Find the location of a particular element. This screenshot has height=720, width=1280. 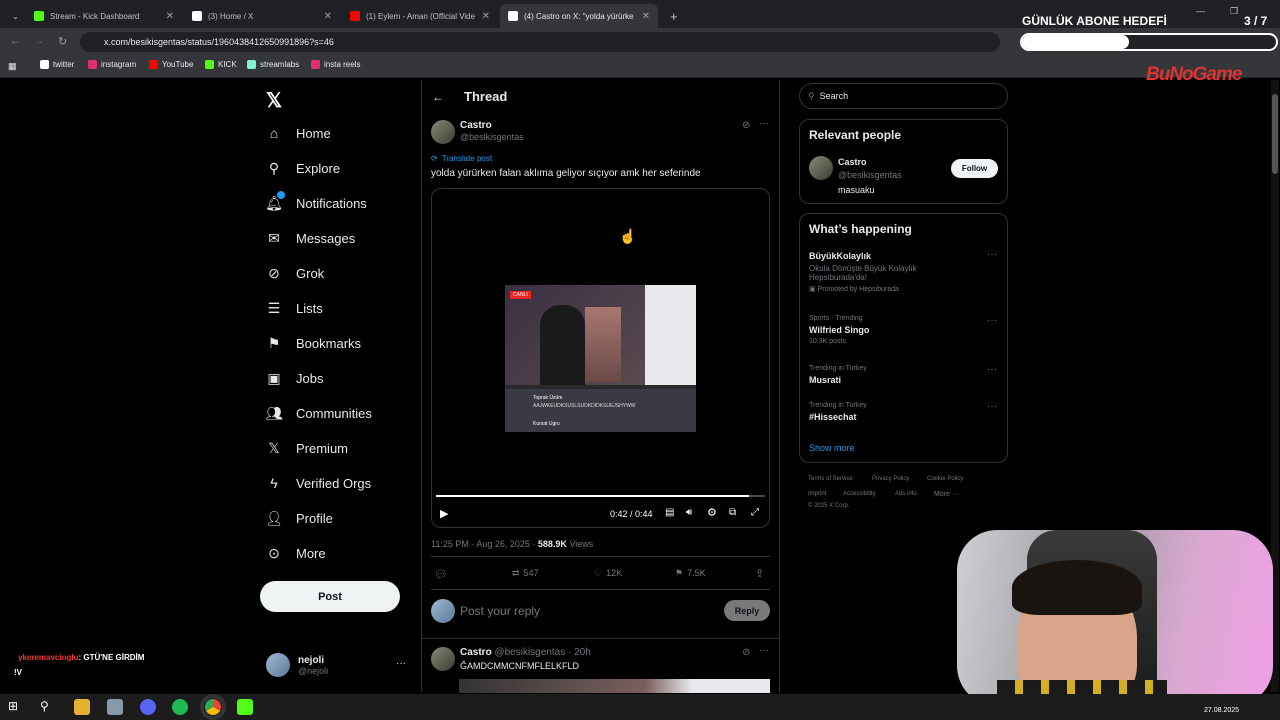

post-button: Post is located at coordinates (330, 596).